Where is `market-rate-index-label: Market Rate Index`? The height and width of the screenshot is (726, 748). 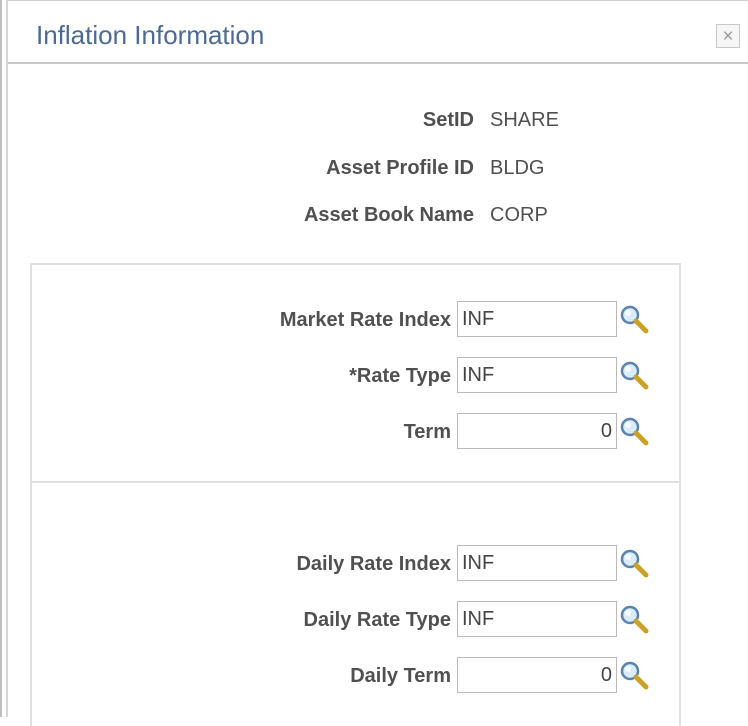 market-rate-index-label: Market Rate Index is located at coordinates (365, 320).